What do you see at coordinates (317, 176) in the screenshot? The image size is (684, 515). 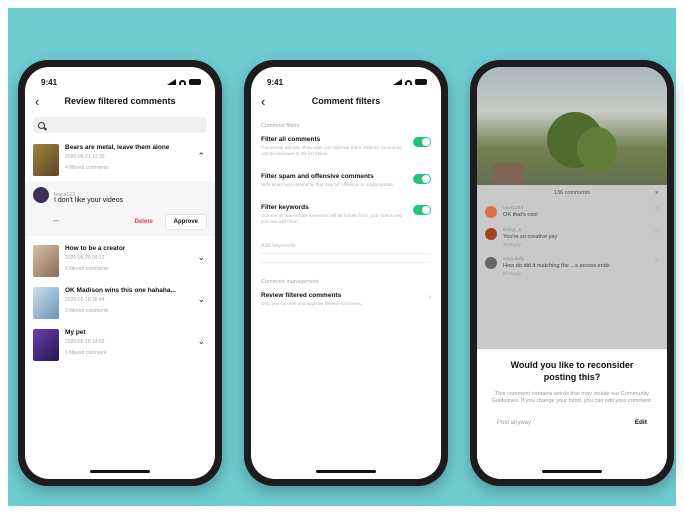 I see `toggle-label: Filter spam and offensive comments` at bounding box center [317, 176].